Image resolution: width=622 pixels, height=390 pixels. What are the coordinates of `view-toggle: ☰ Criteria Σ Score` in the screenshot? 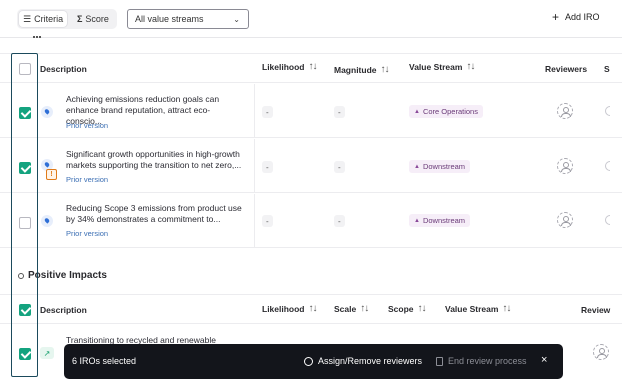 It's located at (67, 19).